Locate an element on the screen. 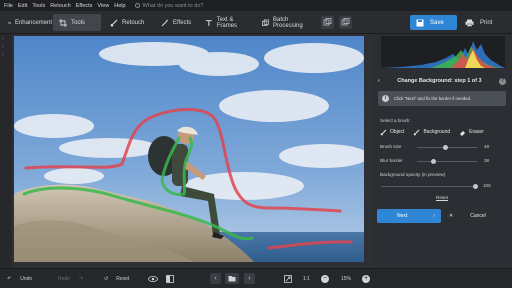  cancel-button: ✕ Cancel is located at coordinates (476, 216).